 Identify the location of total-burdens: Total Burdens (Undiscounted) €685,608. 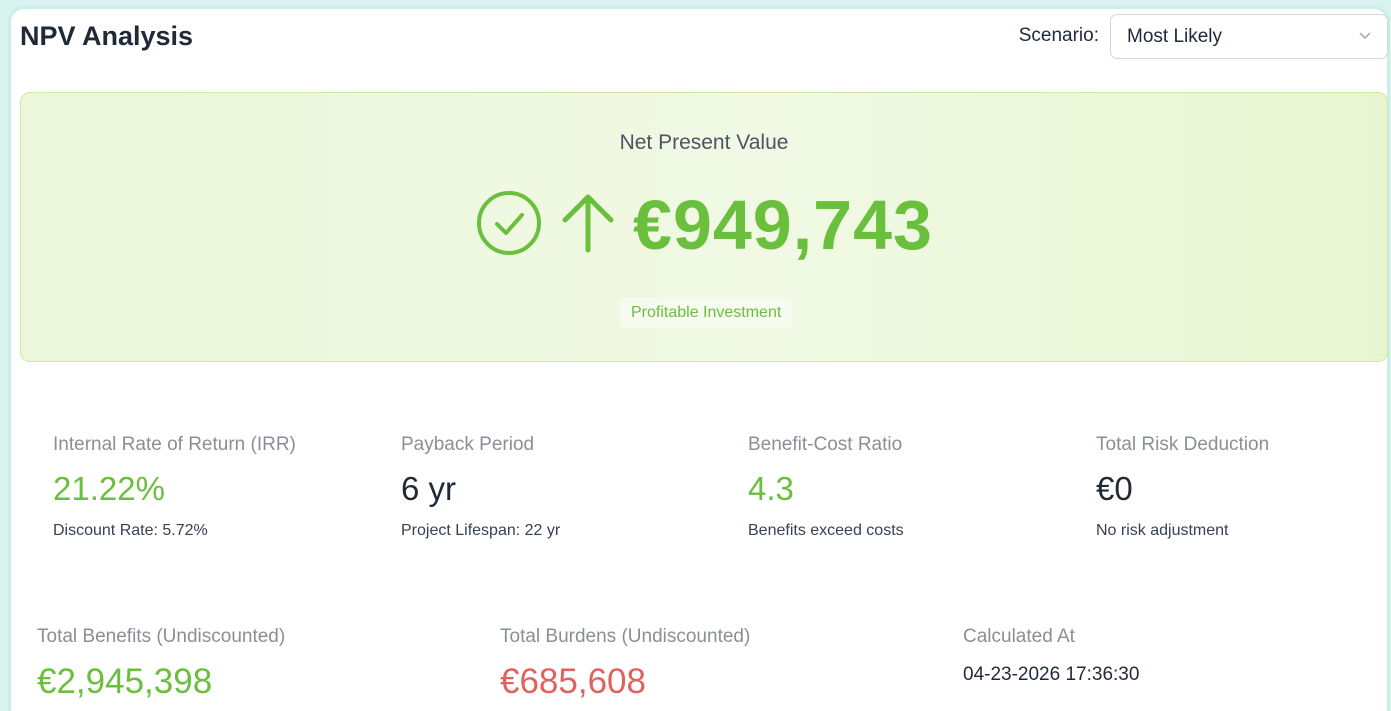
(625, 664).